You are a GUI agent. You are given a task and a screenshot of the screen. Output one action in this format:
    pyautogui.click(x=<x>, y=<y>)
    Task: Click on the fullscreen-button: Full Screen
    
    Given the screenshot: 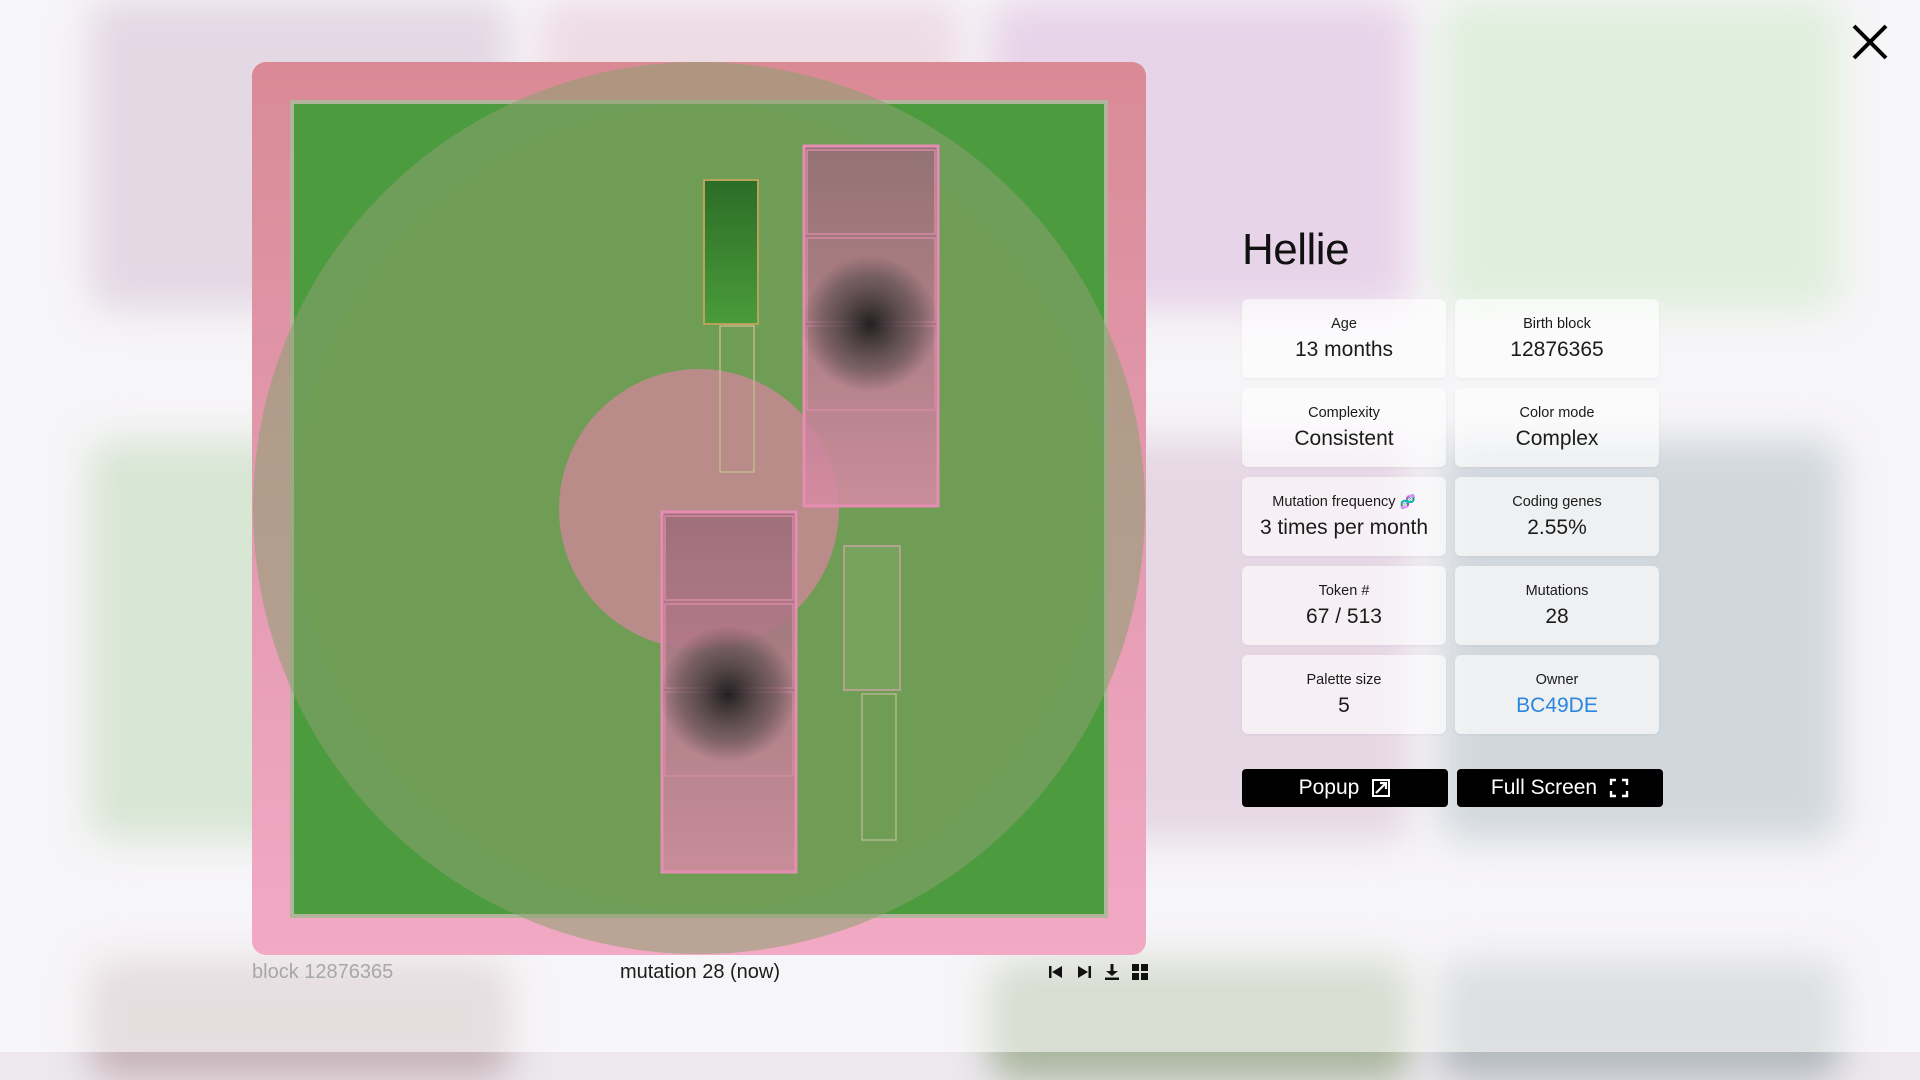 What is the action you would take?
    pyautogui.click(x=1560, y=788)
    